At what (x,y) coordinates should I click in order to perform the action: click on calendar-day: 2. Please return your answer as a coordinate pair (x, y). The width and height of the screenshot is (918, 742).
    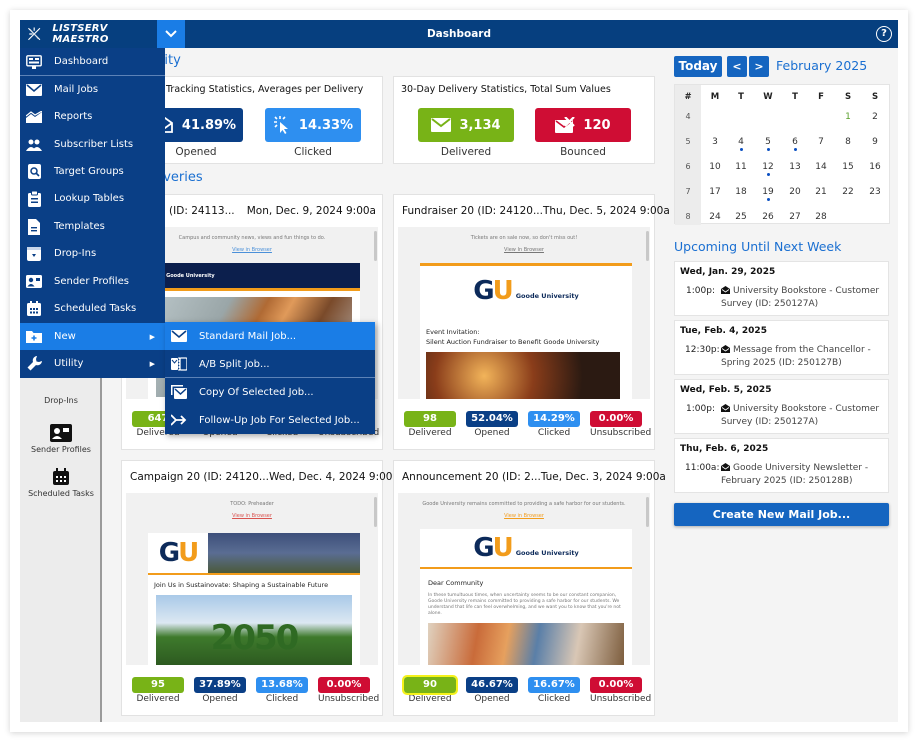
    Looking at the image, I should click on (875, 117).